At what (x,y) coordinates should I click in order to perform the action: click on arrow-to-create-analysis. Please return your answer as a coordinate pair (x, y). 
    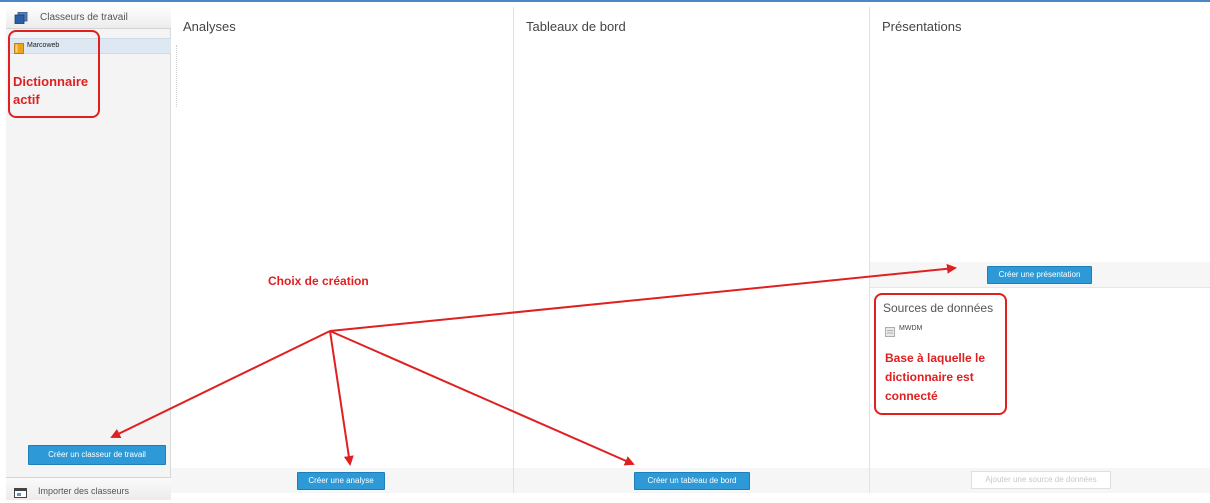
    Looking at the image, I should click on (341, 398).